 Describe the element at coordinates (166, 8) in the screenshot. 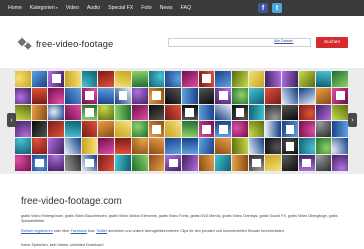

I see `nav-item-news: News` at that location.